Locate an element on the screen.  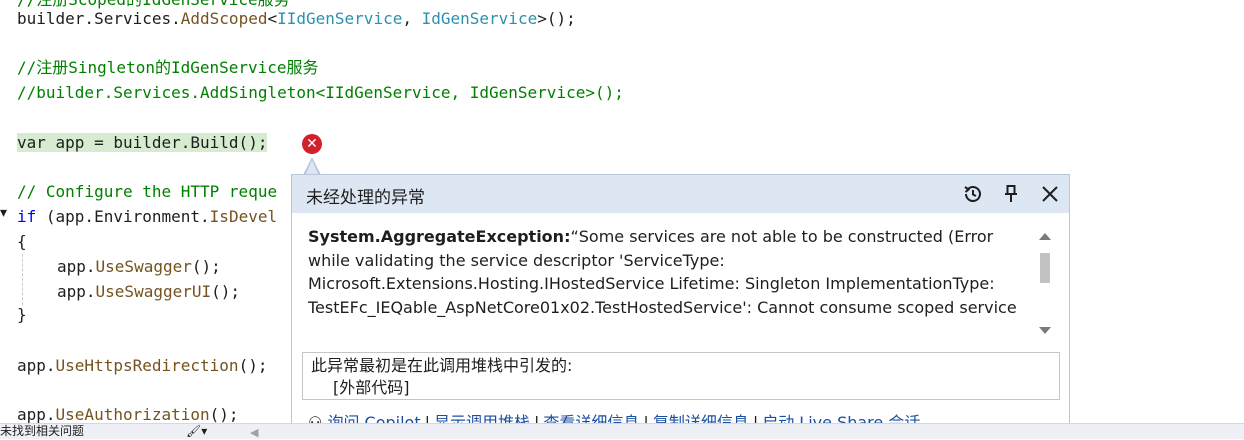
code-token: >(); is located at coordinates (556, 18).